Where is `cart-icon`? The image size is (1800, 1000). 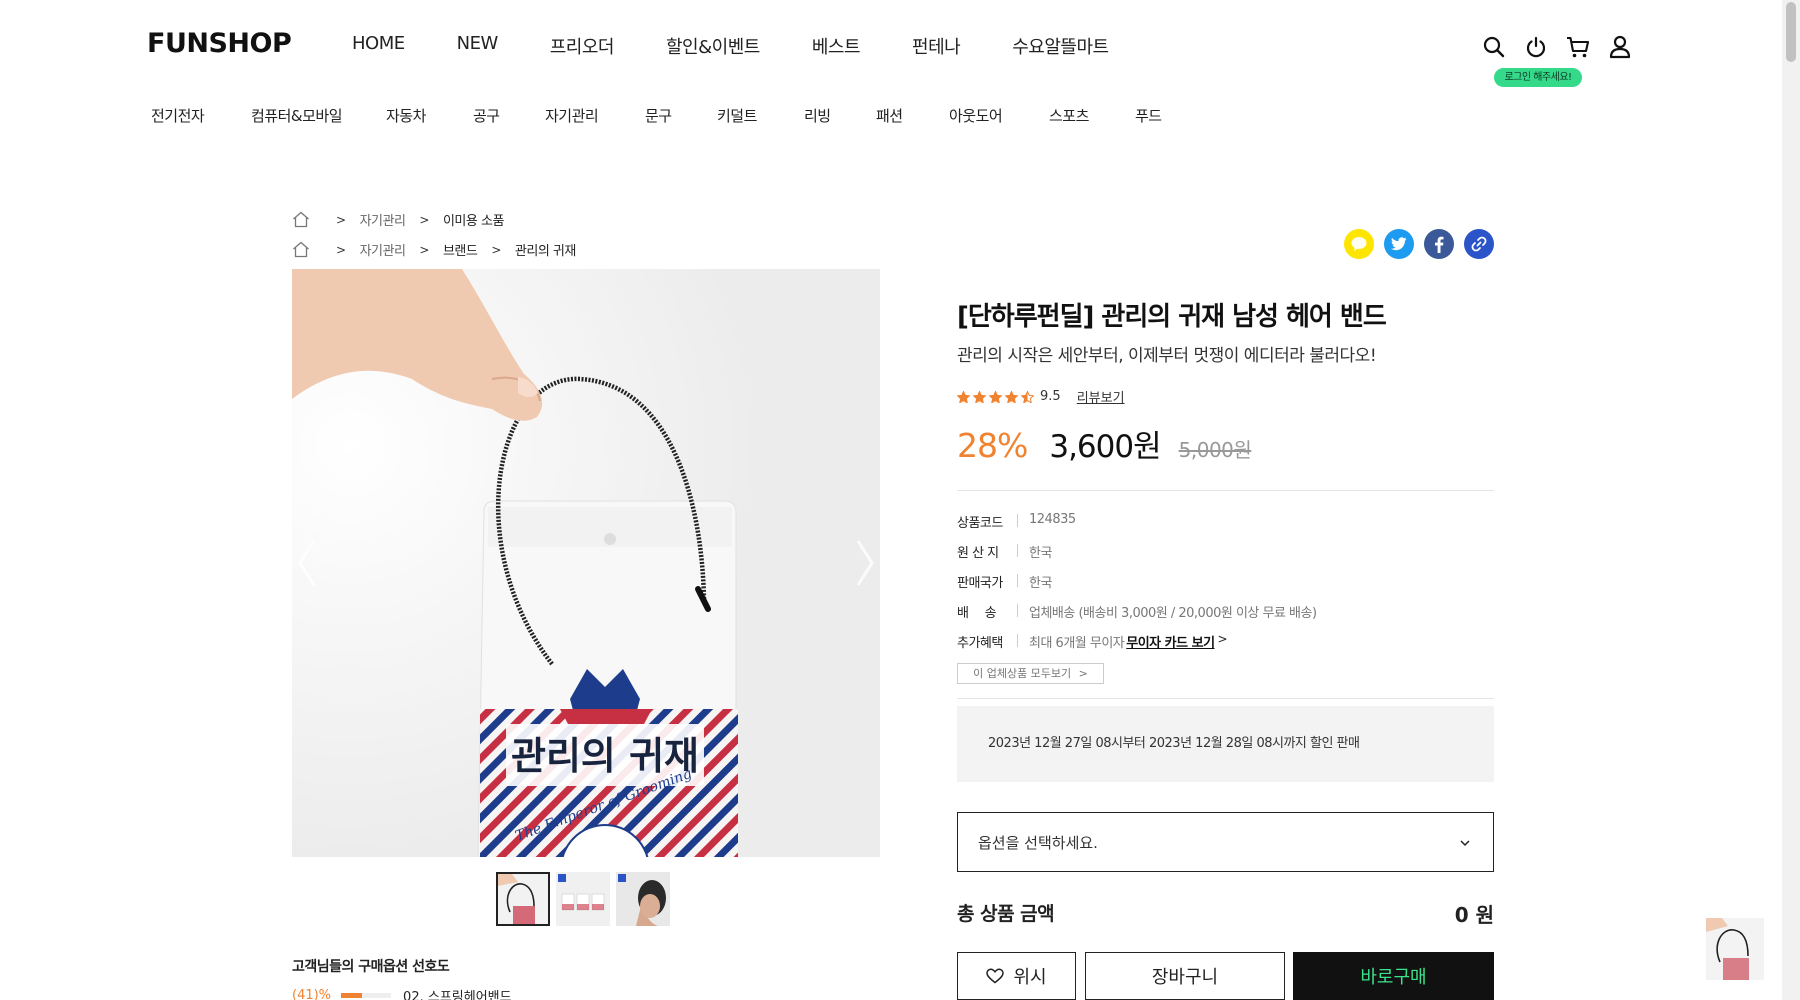 cart-icon is located at coordinates (1578, 47).